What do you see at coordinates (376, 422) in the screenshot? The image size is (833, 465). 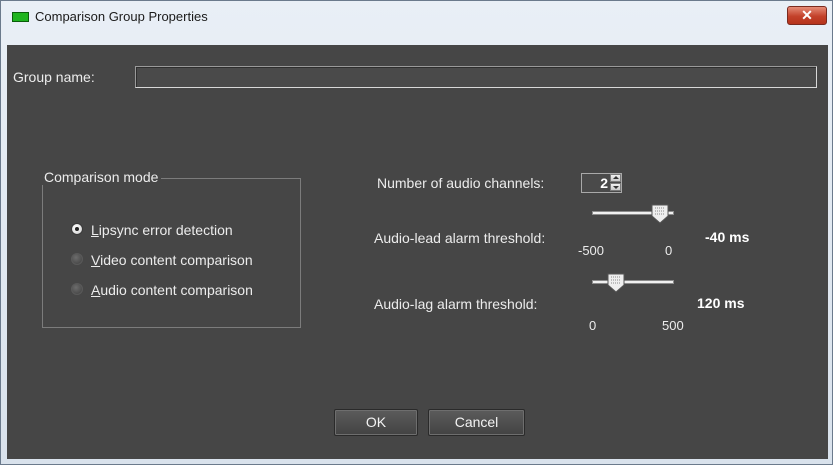 I see `ok-button: OK` at bounding box center [376, 422].